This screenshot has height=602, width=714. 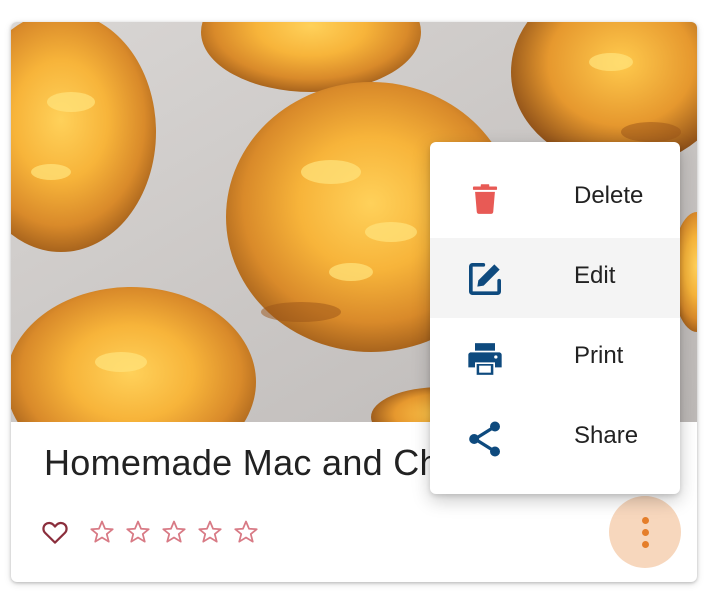 I want to click on more-options-button, so click(x=645, y=532).